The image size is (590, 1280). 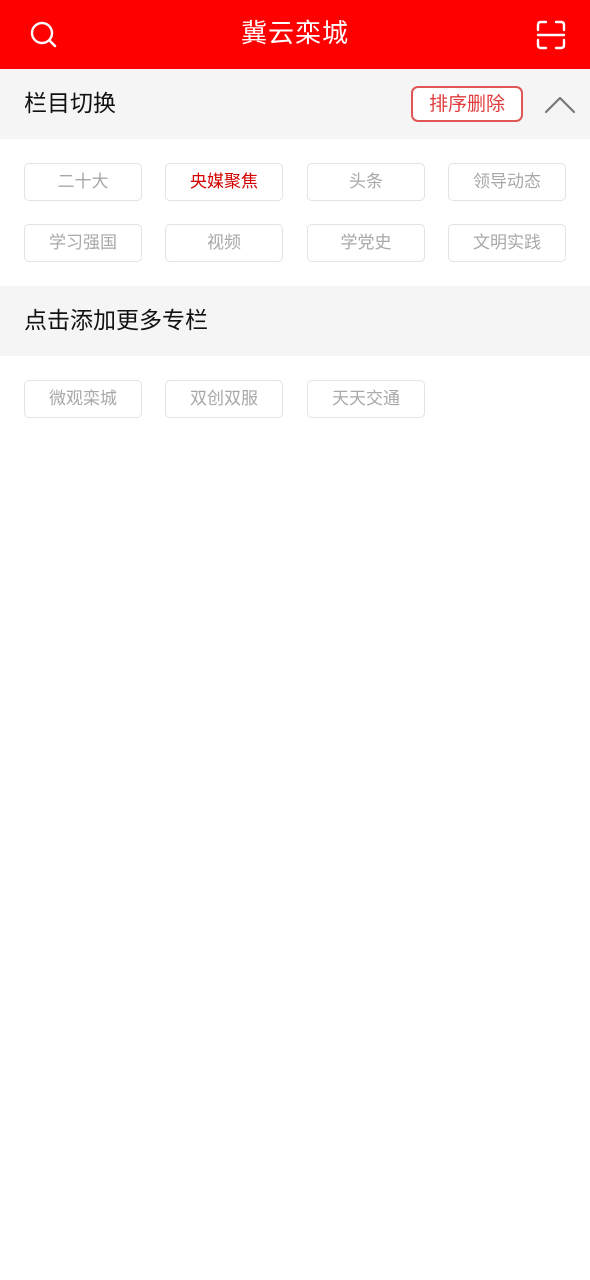 I want to click on scan-button, so click(x=551, y=35).